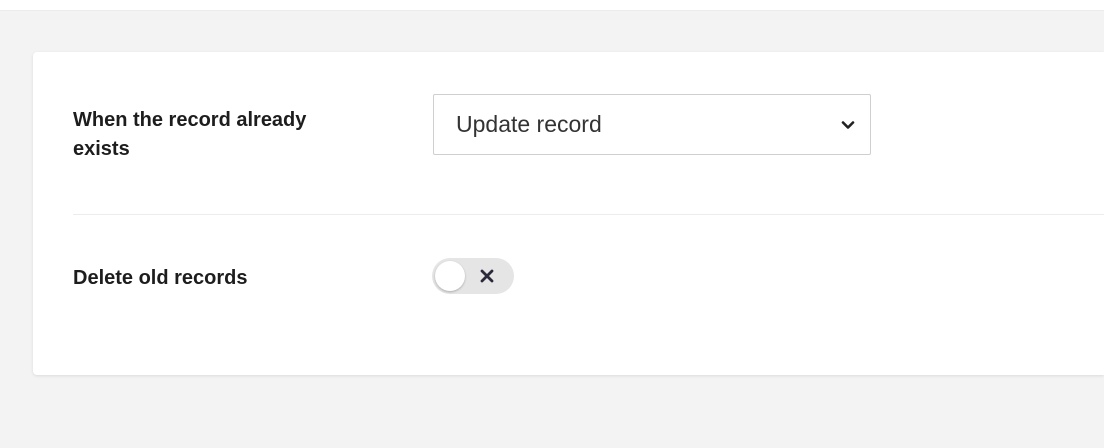 Image resolution: width=1104 pixels, height=448 pixels. I want to click on existing-record-label: When the record already exists, so click(190, 134).